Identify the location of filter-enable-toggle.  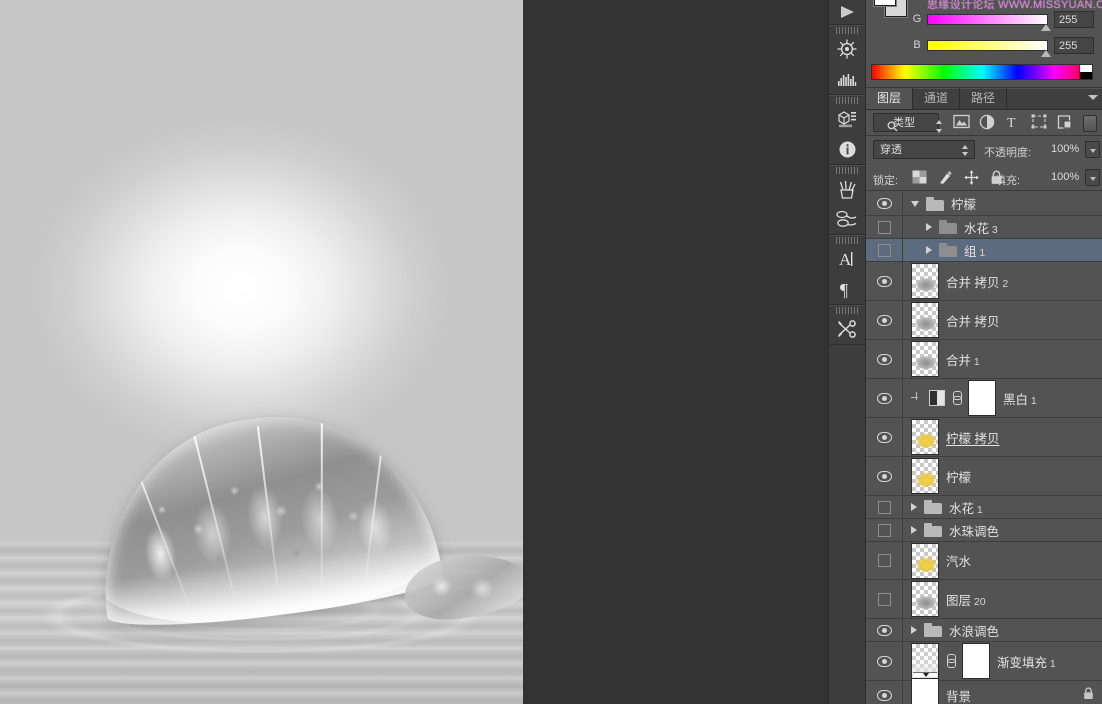
(1090, 123).